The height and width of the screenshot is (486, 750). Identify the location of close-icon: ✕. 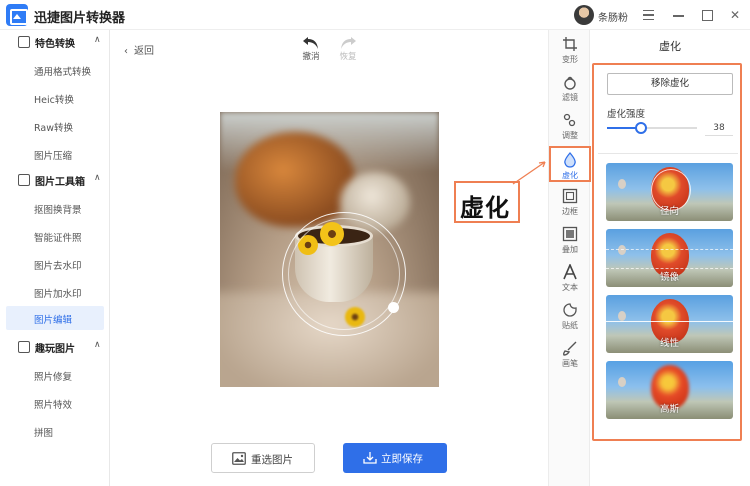
(735, 15).